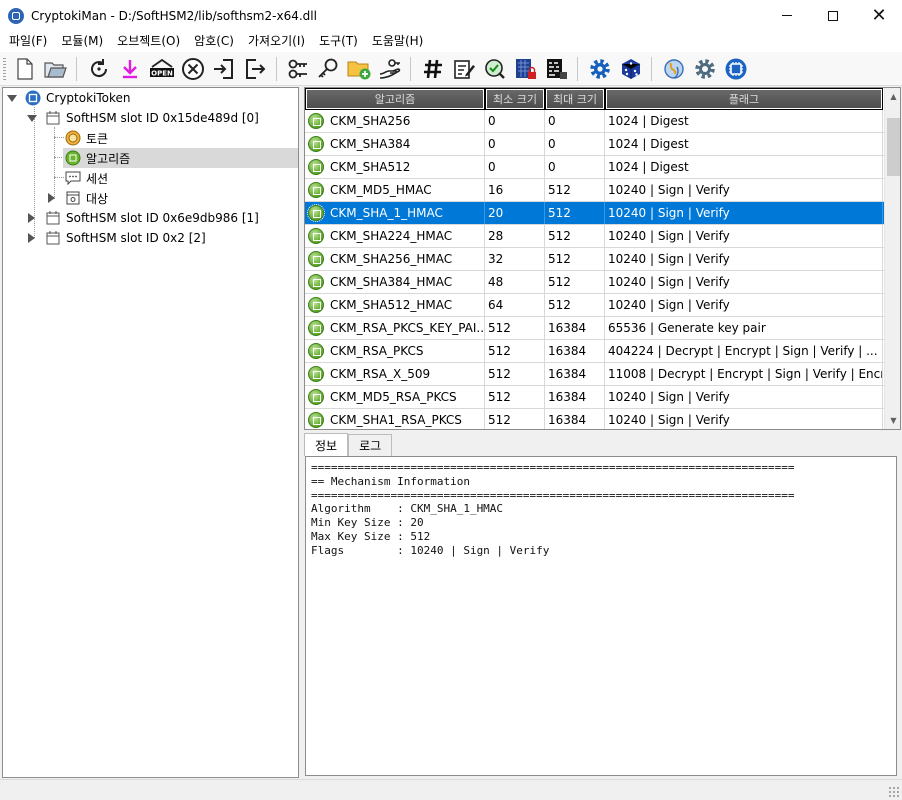 The height and width of the screenshot is (800, 902). What do you see at coordinates (82, 41) in the screenshot?
I see `menu-module: 모듈(M)` at bounding box center [82, 41].